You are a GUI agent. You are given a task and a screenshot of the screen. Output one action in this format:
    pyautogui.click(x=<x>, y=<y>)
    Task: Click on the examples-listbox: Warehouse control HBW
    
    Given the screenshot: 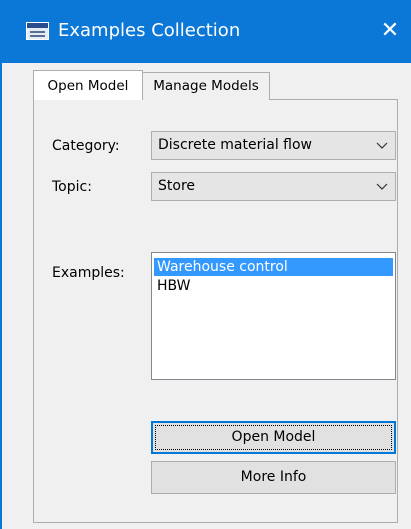 What is the action you would take?
    pyautogui.click(x=273, y=316)
    